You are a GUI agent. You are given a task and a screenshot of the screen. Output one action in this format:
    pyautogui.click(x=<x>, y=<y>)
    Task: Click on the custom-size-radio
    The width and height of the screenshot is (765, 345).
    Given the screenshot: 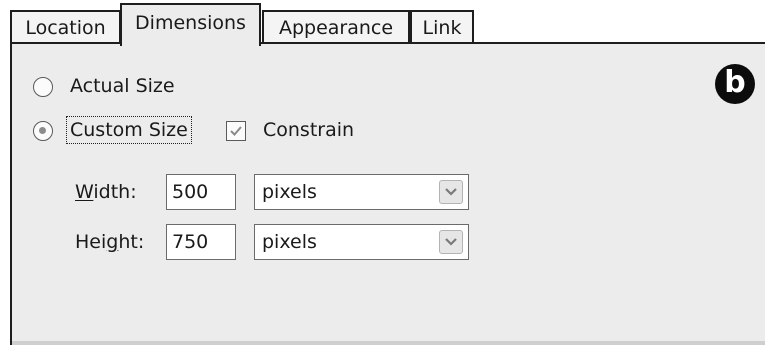 What is the action you would take?
    pyautogui.click(x=43, y=131)
    